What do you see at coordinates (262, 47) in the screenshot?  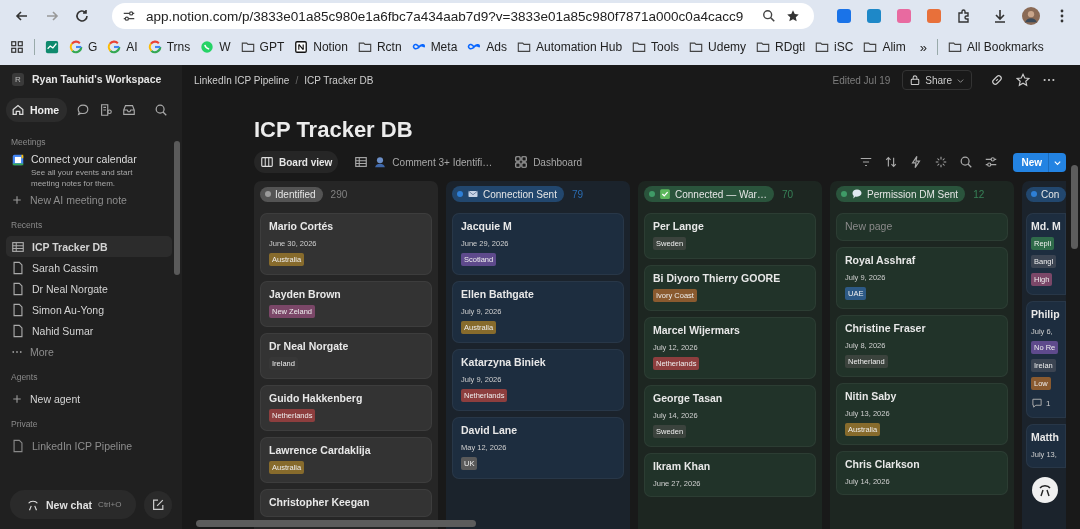 I see `bookmark: GPT` at bounding box center [262, 47].